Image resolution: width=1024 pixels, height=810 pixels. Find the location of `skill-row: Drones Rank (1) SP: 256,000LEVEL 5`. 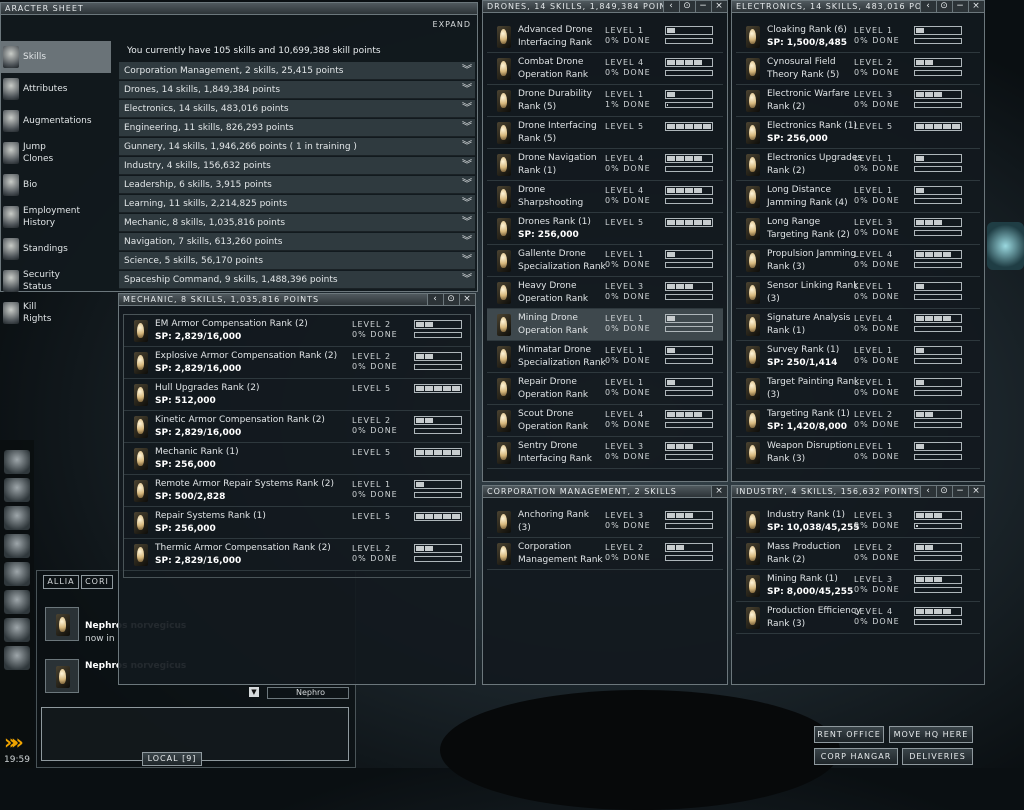

skill-row: Drones Rank (1) SP: 256,000LEVEL 5 is located at coordinates (605, 229).